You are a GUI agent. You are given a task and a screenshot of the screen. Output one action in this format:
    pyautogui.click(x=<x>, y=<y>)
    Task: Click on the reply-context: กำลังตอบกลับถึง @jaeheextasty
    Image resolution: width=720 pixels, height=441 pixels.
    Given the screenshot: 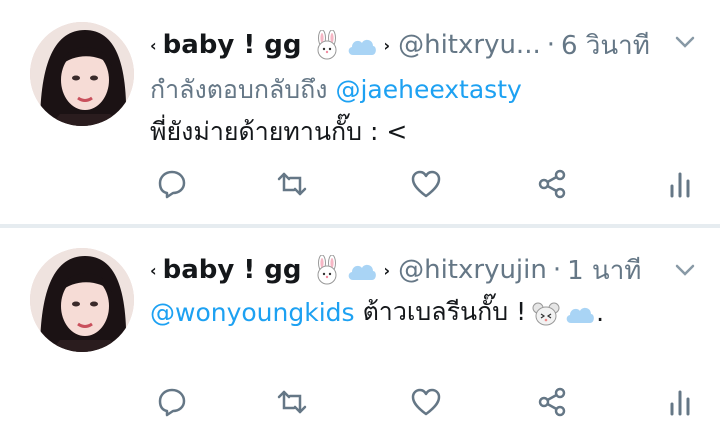 What is the action you would take?
    pyautogui.click(x=336, y=90)
    